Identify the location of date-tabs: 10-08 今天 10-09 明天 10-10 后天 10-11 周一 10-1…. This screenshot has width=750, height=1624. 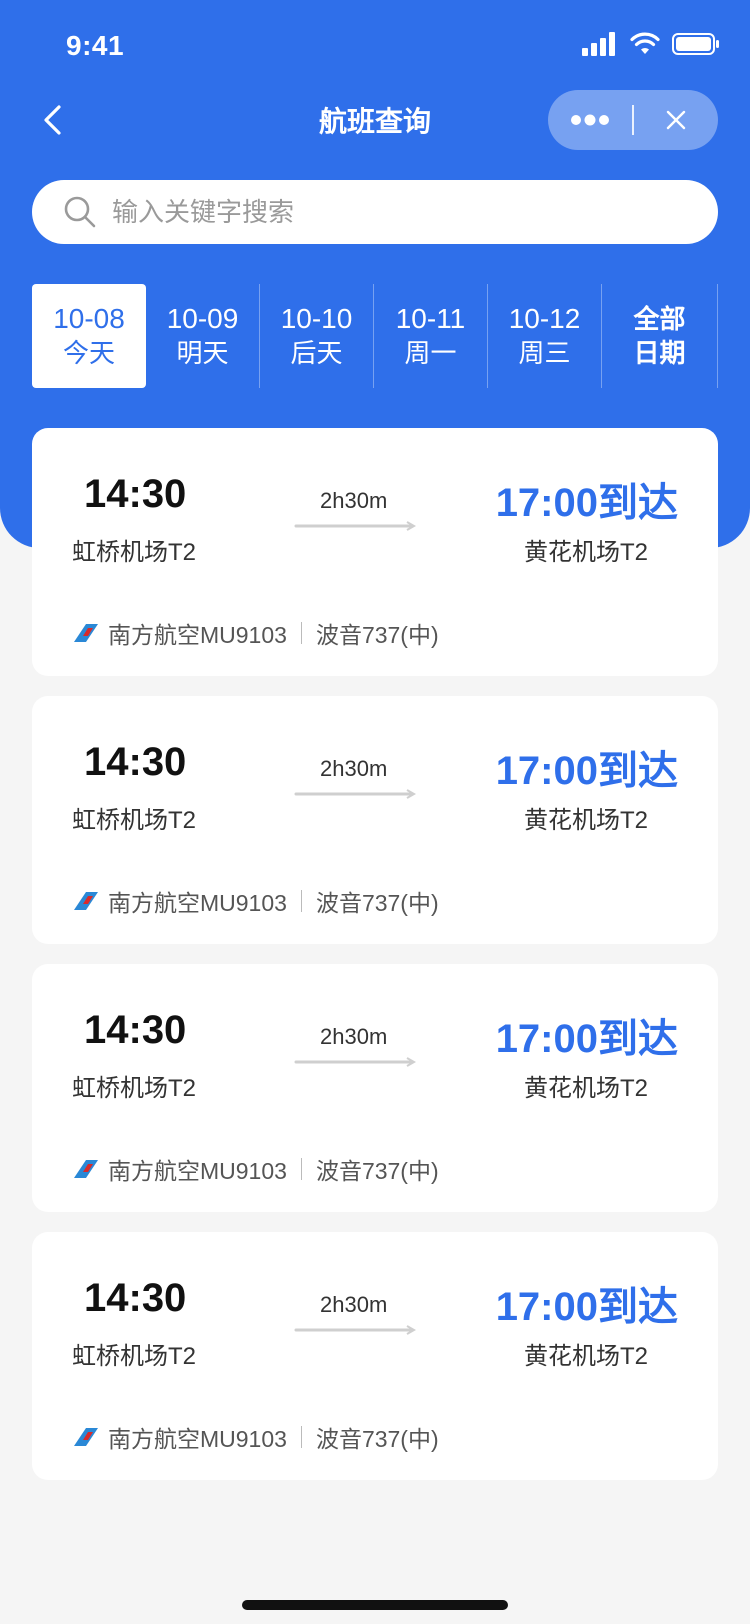
(375, 336).